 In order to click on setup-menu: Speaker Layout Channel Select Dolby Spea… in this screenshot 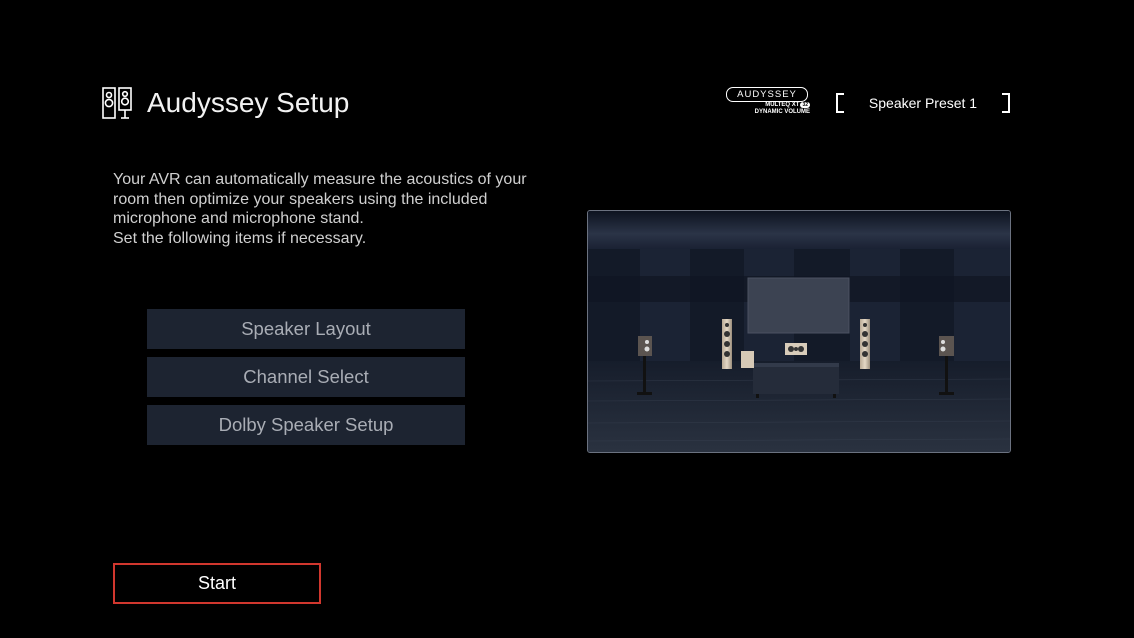, I will do `click(306, 381)`.